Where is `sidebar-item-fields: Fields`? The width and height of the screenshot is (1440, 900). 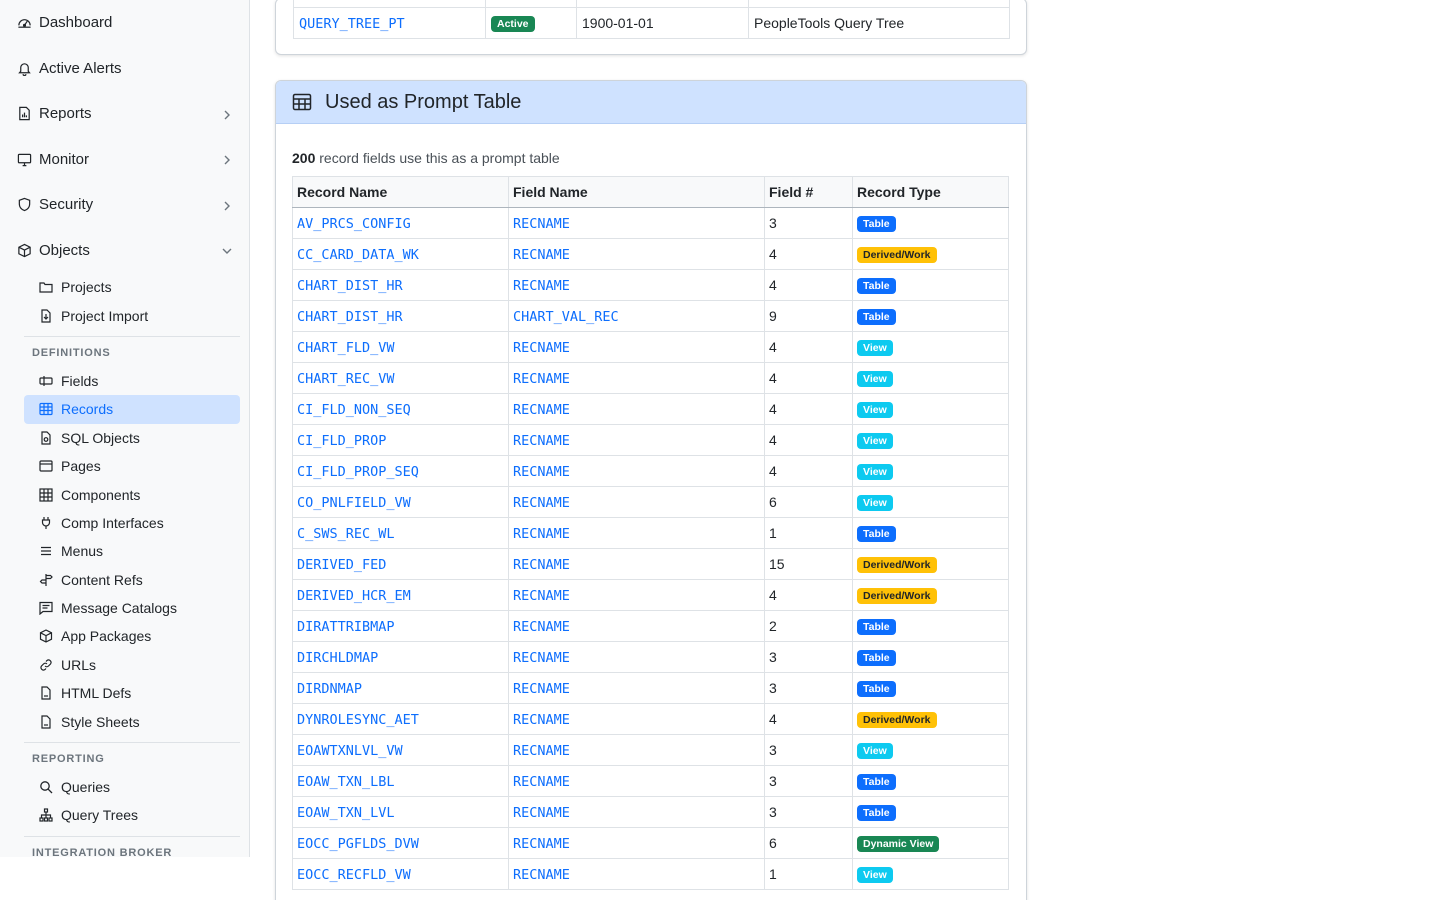 sidebar-item-fields: Fields is located at coordinates (132, 381).